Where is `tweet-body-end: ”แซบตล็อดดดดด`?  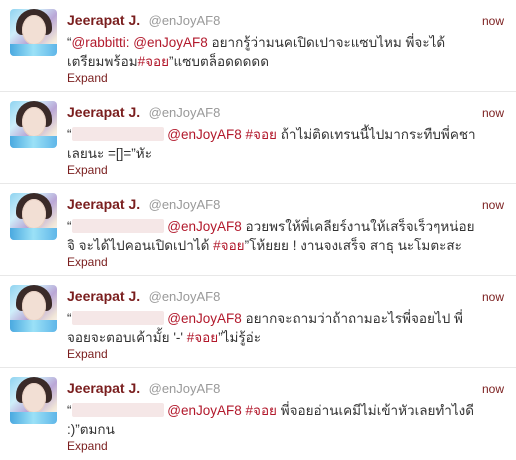
tweet-body-end: ”แซบตล็อดดดดด is located at coordinates (219, 61).